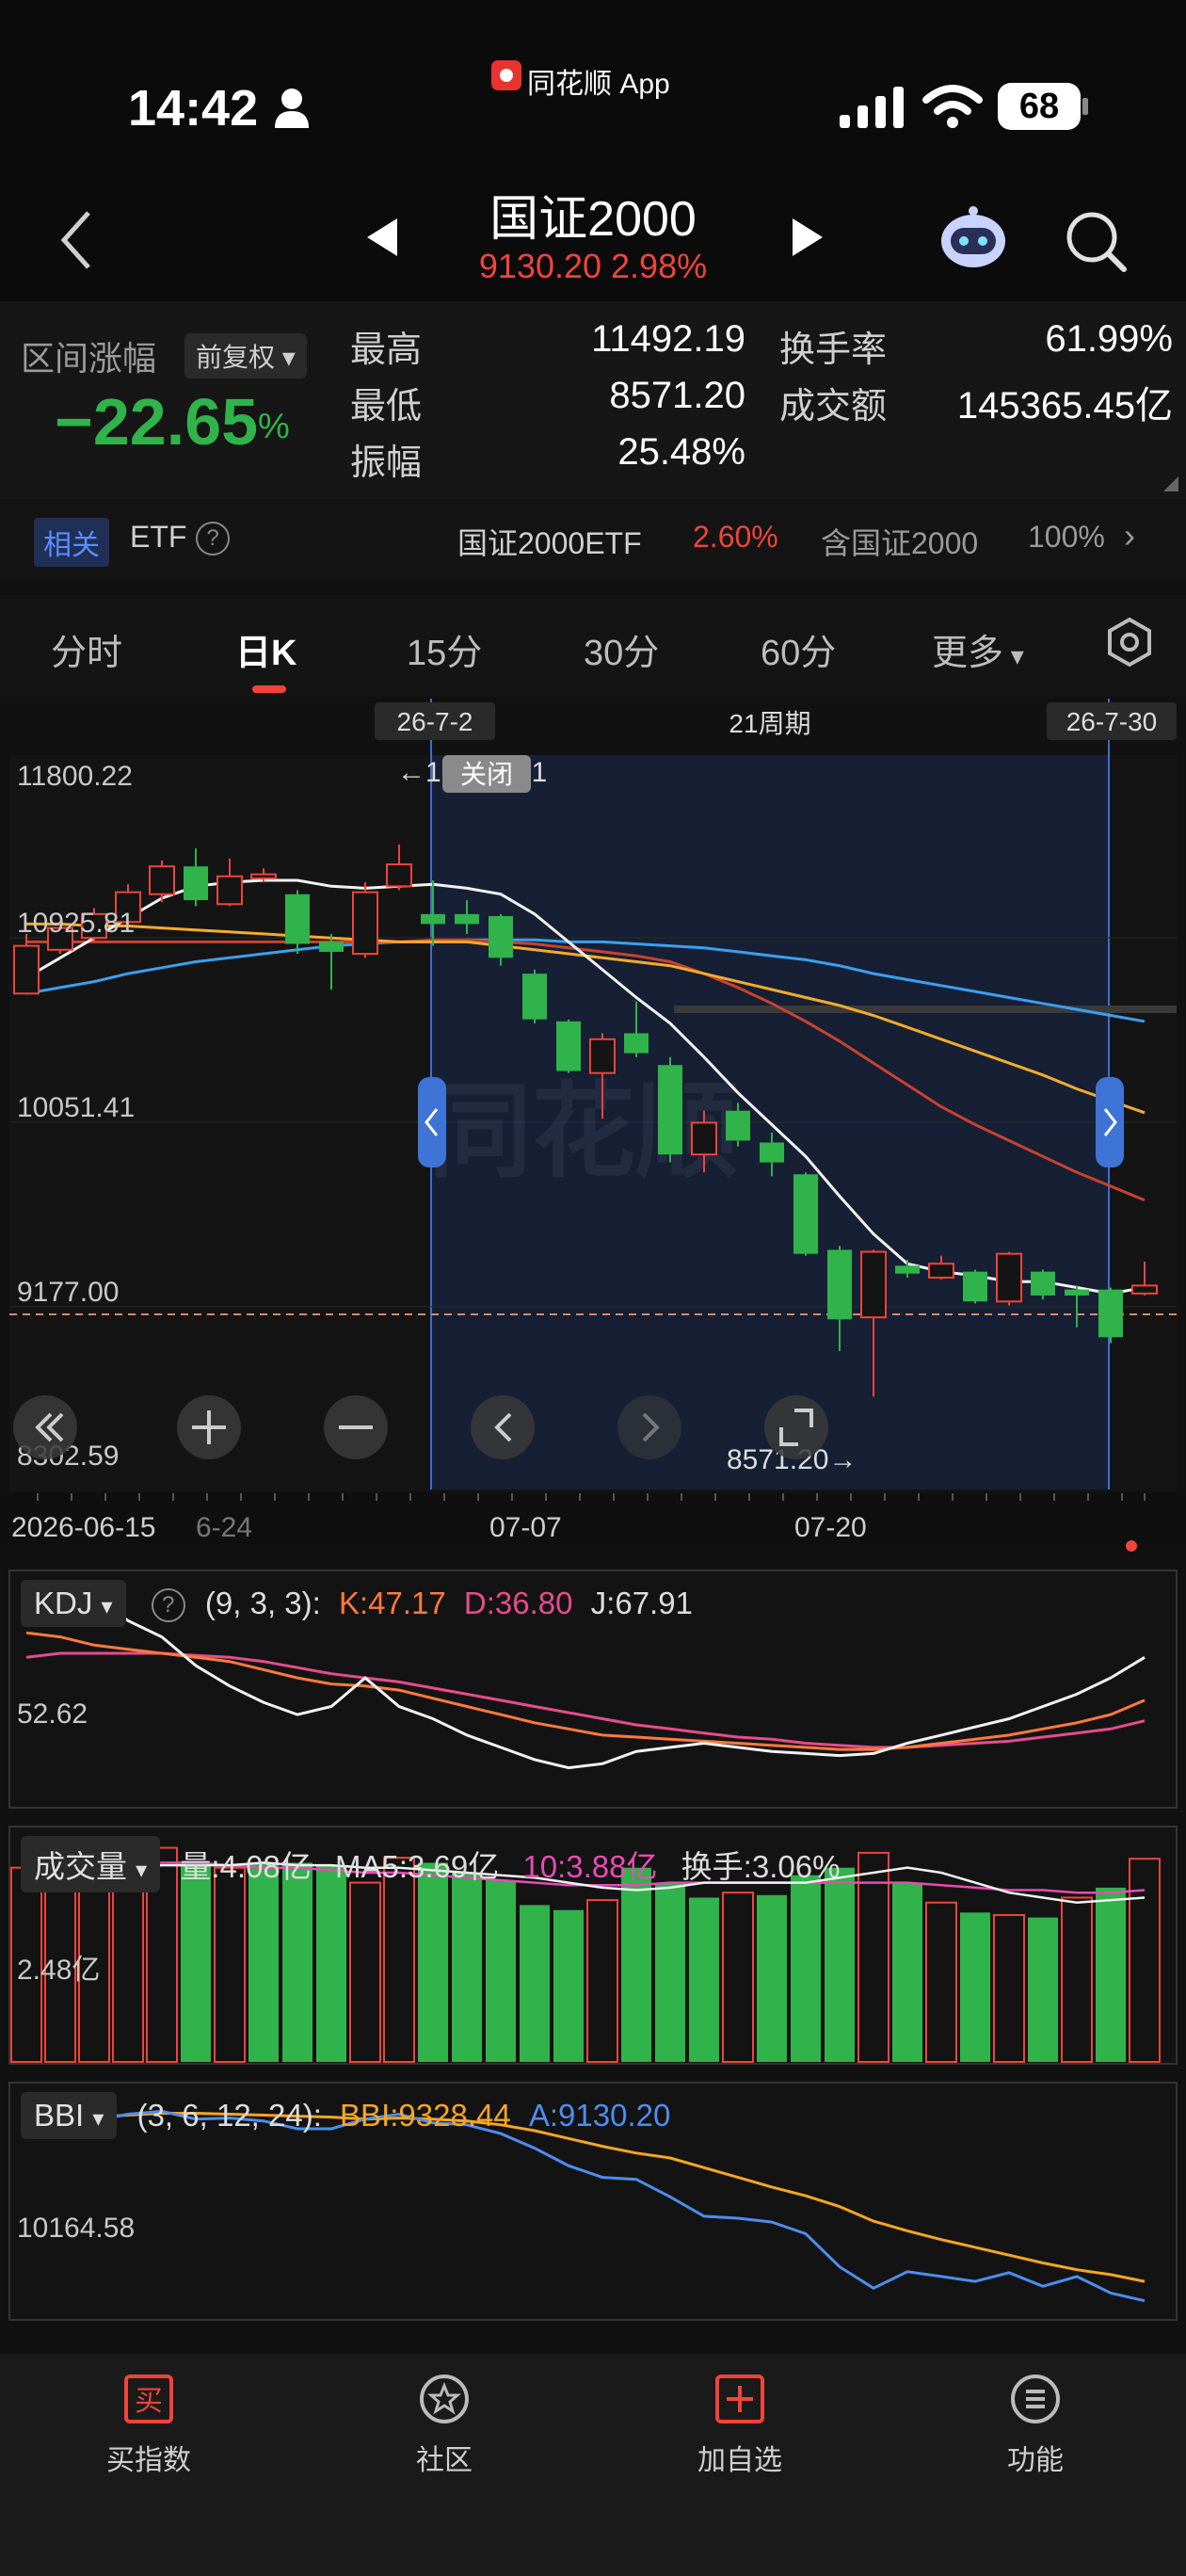  I want to click on robot-assistant-icon, so click(973, 240).